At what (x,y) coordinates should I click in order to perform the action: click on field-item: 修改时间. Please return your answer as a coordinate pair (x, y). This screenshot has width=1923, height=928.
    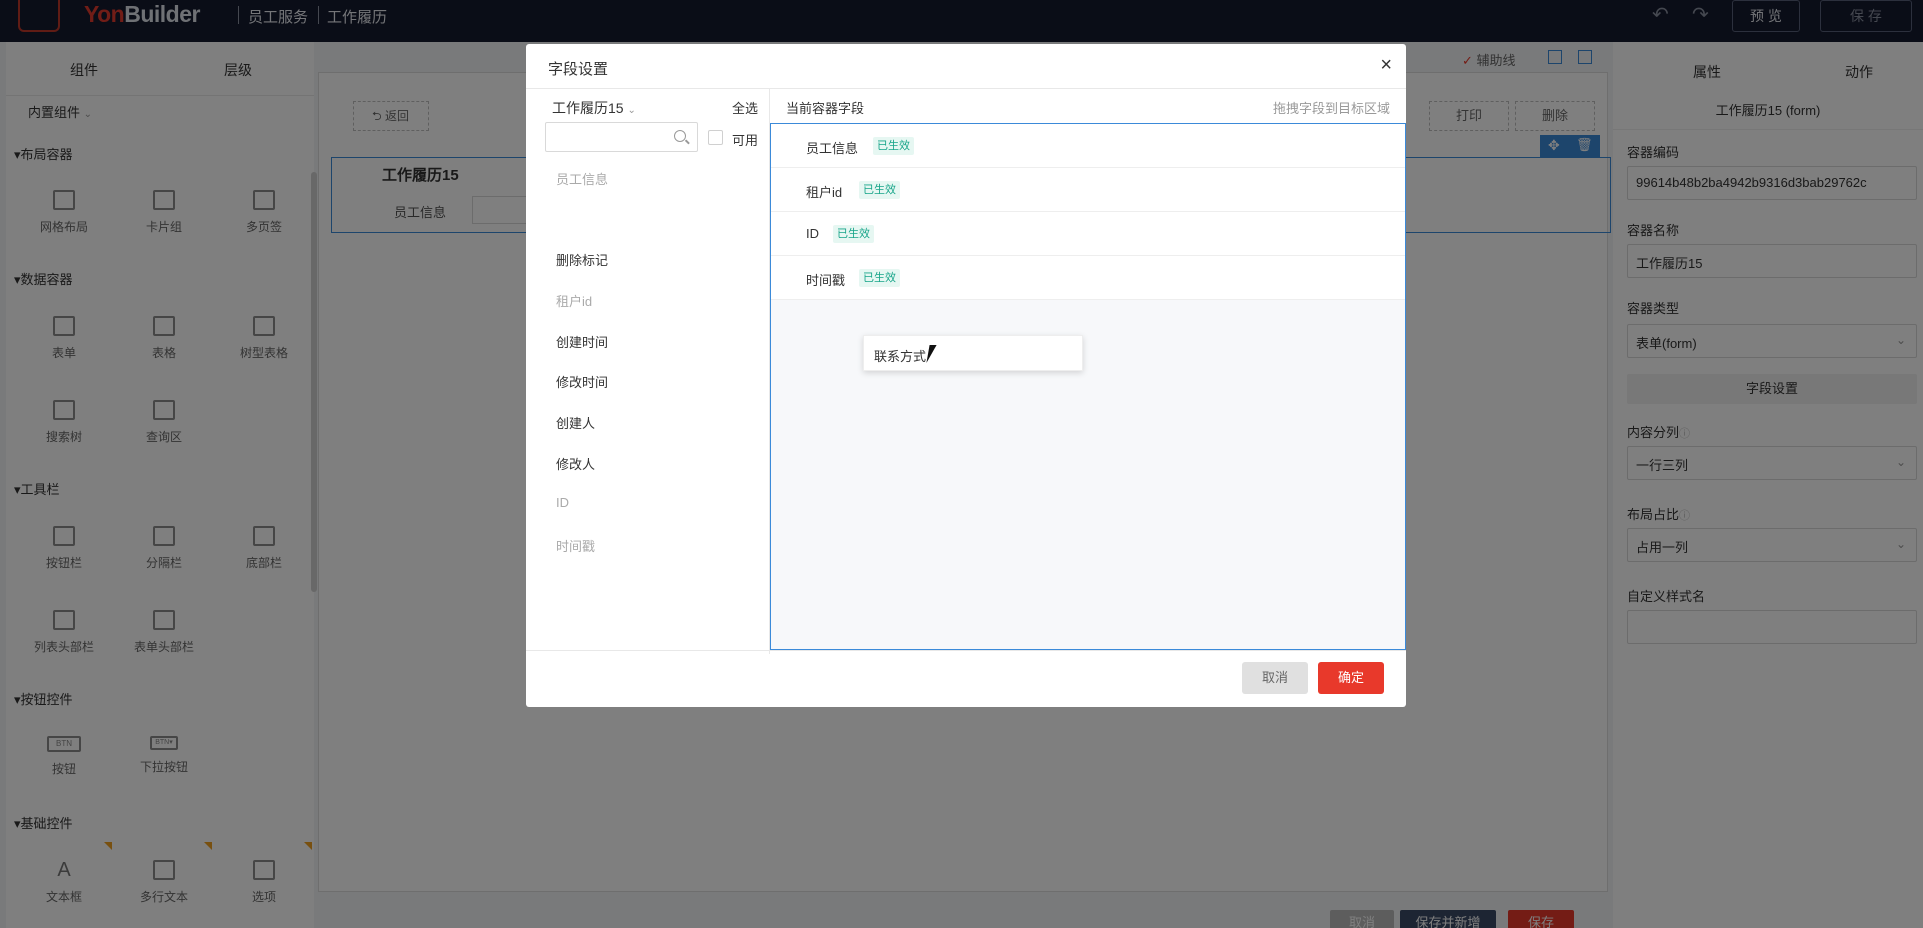
    Looking at the image, I should click on (582, 381).